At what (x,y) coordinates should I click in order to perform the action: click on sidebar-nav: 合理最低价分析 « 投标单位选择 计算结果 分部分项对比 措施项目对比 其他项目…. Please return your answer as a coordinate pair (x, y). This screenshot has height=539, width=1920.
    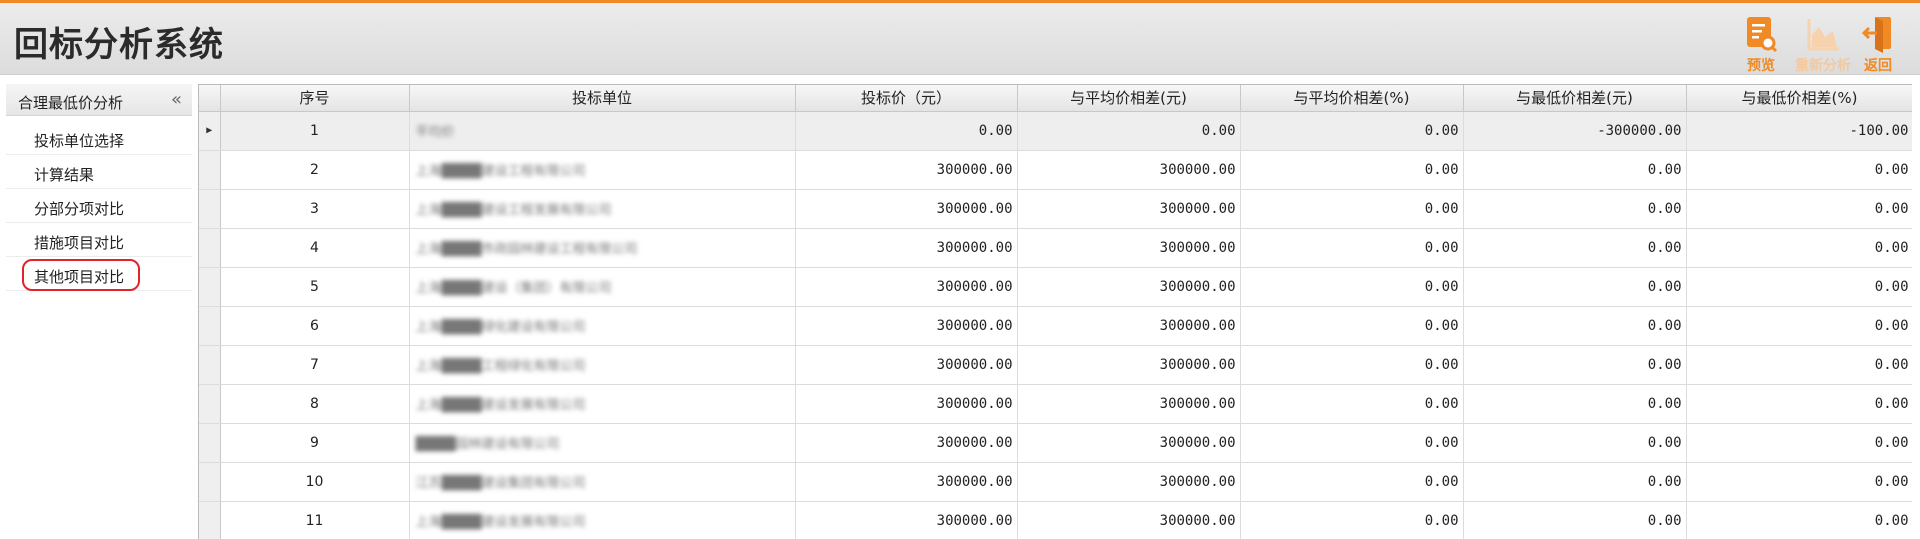
    Looking at the image, I should click on (99, 311).